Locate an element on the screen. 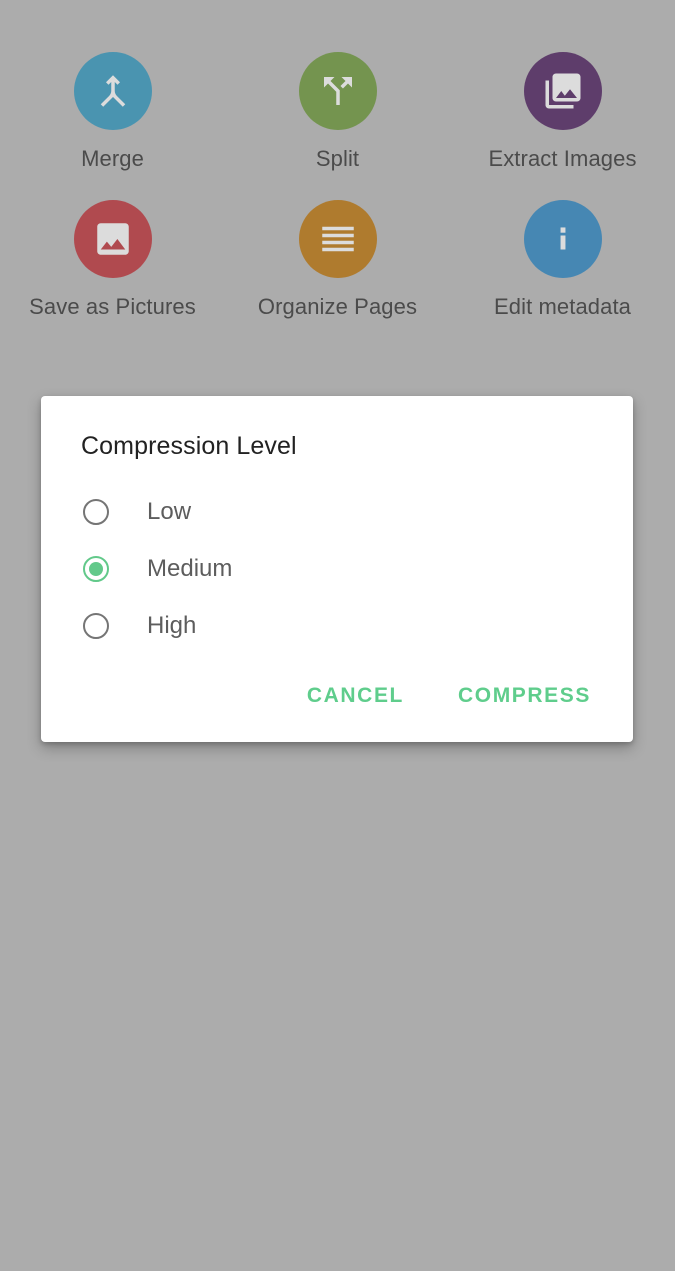  photo-library-icon-circle is located at coordinates (562, 91).